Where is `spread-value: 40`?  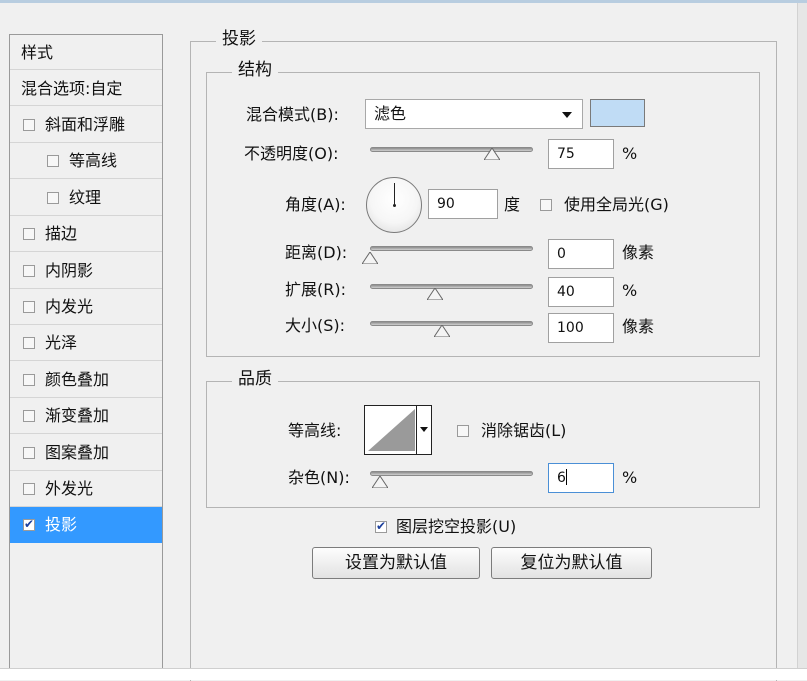
spread-value: 40 is located at coordinates (566, 292).